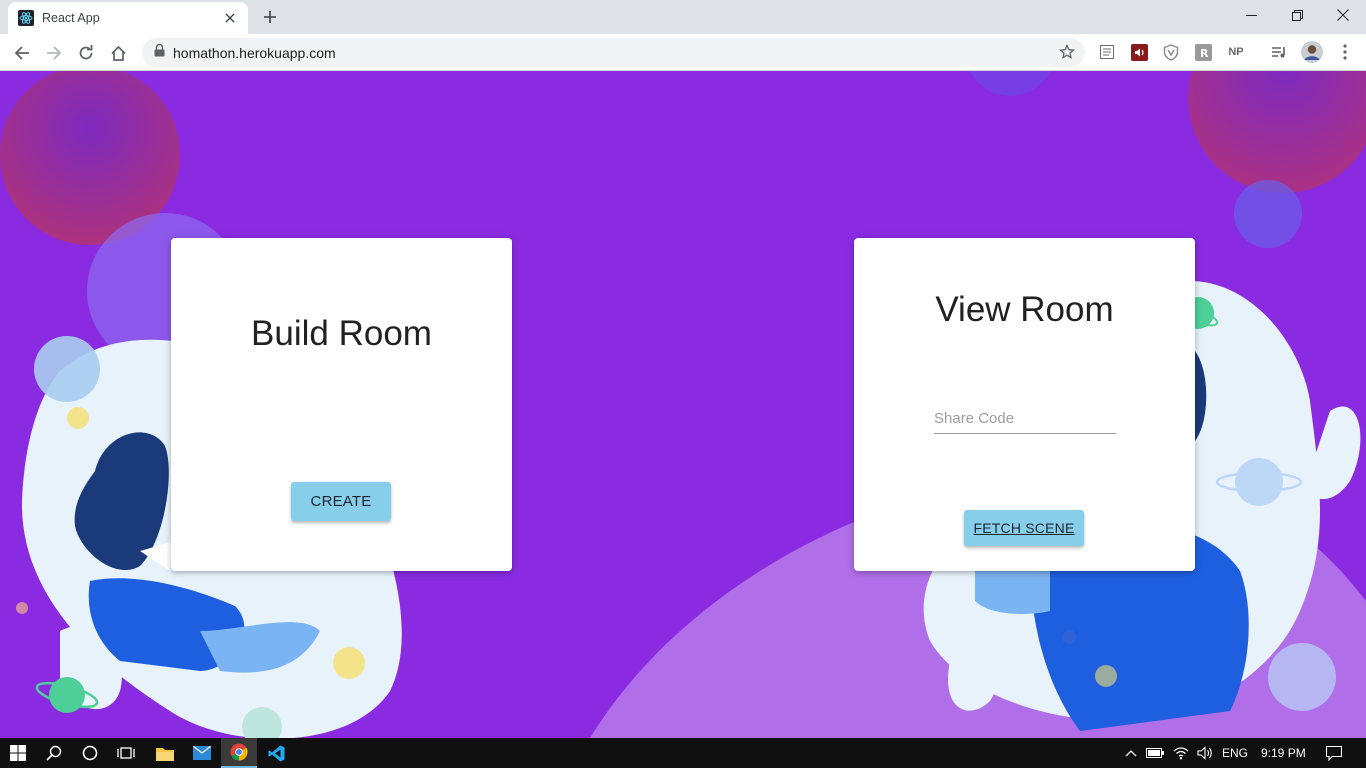 This screenshot has height=768, width=1366. I want to click on r-icon: R, so click(1203, 52).